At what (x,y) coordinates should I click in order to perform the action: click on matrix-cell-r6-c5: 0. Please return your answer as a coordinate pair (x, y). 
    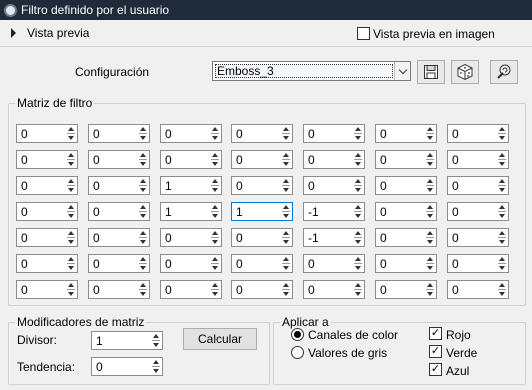
    Looking at the image, I should click on (406, 289).